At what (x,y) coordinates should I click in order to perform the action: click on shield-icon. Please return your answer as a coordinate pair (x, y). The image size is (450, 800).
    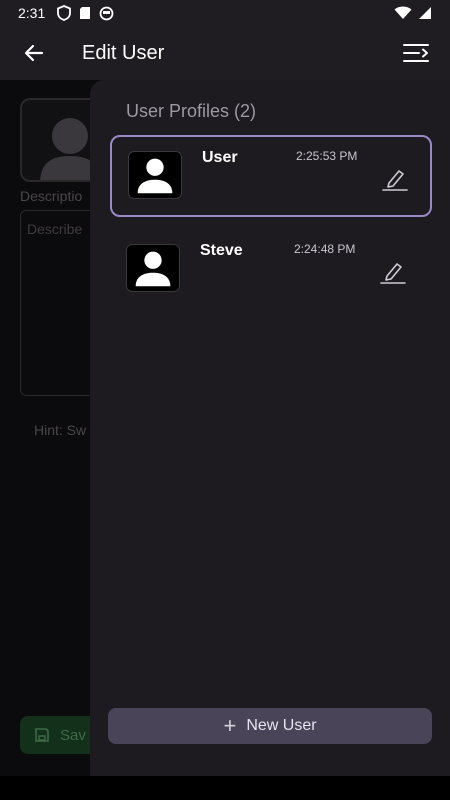
    Looking at the image, I should click on (64, 13).